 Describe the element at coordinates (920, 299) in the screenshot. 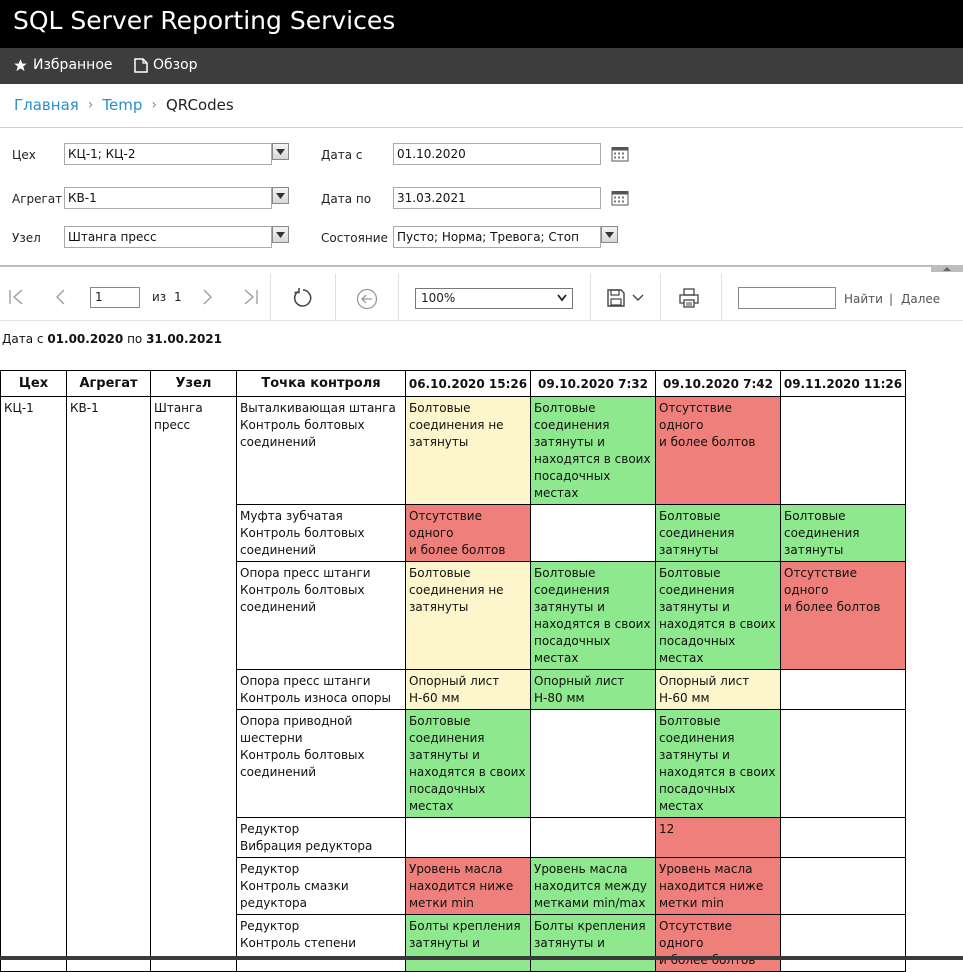

I see `find-next-button: Далее` at that location.